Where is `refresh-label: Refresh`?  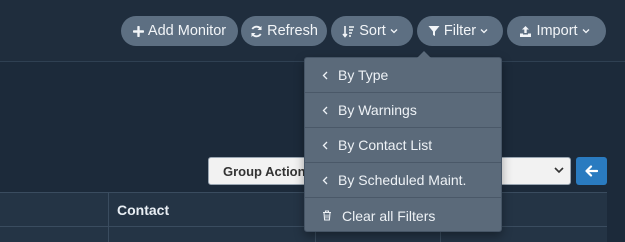
refresh-label: Refresh is located at coordinates (292, 31).